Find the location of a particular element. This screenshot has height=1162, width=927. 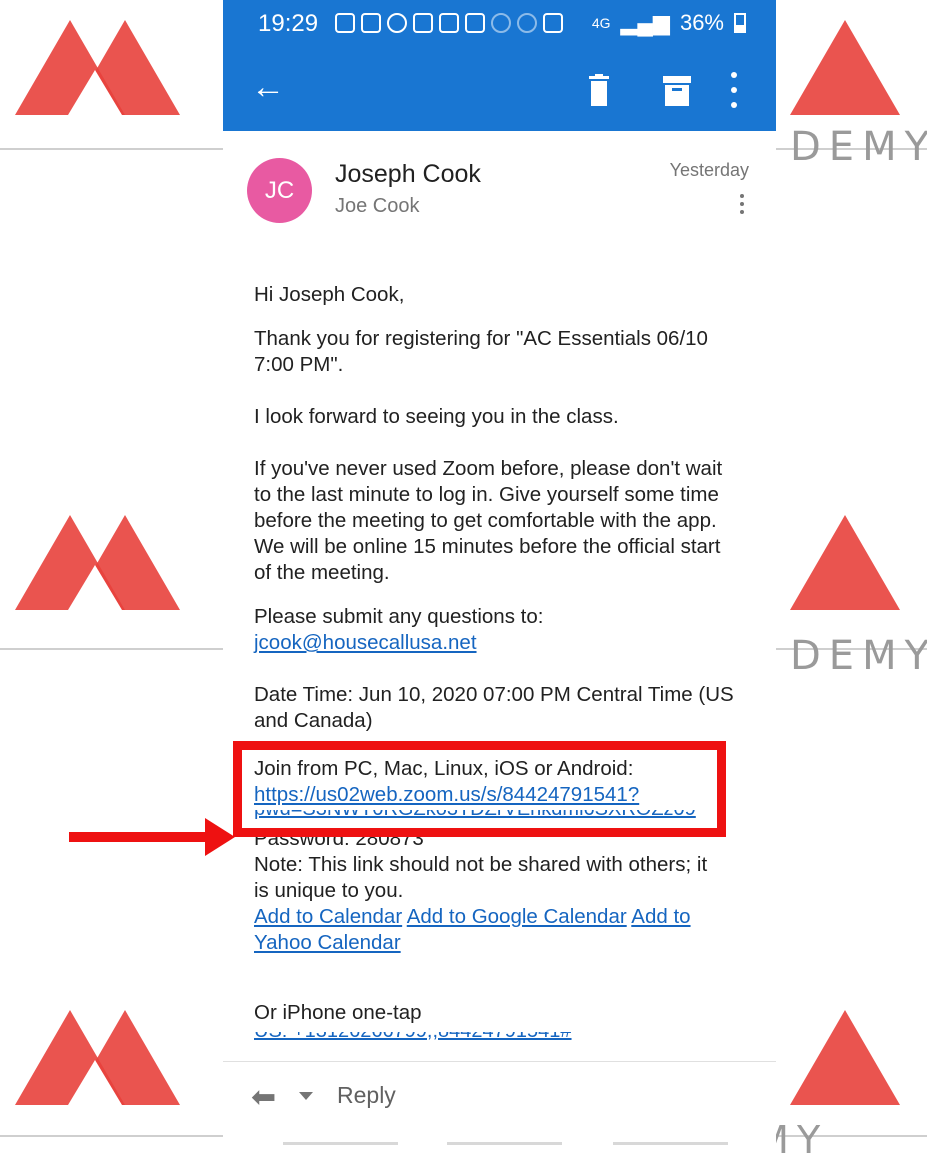

archive-icon is located at coordinates (677, 90).